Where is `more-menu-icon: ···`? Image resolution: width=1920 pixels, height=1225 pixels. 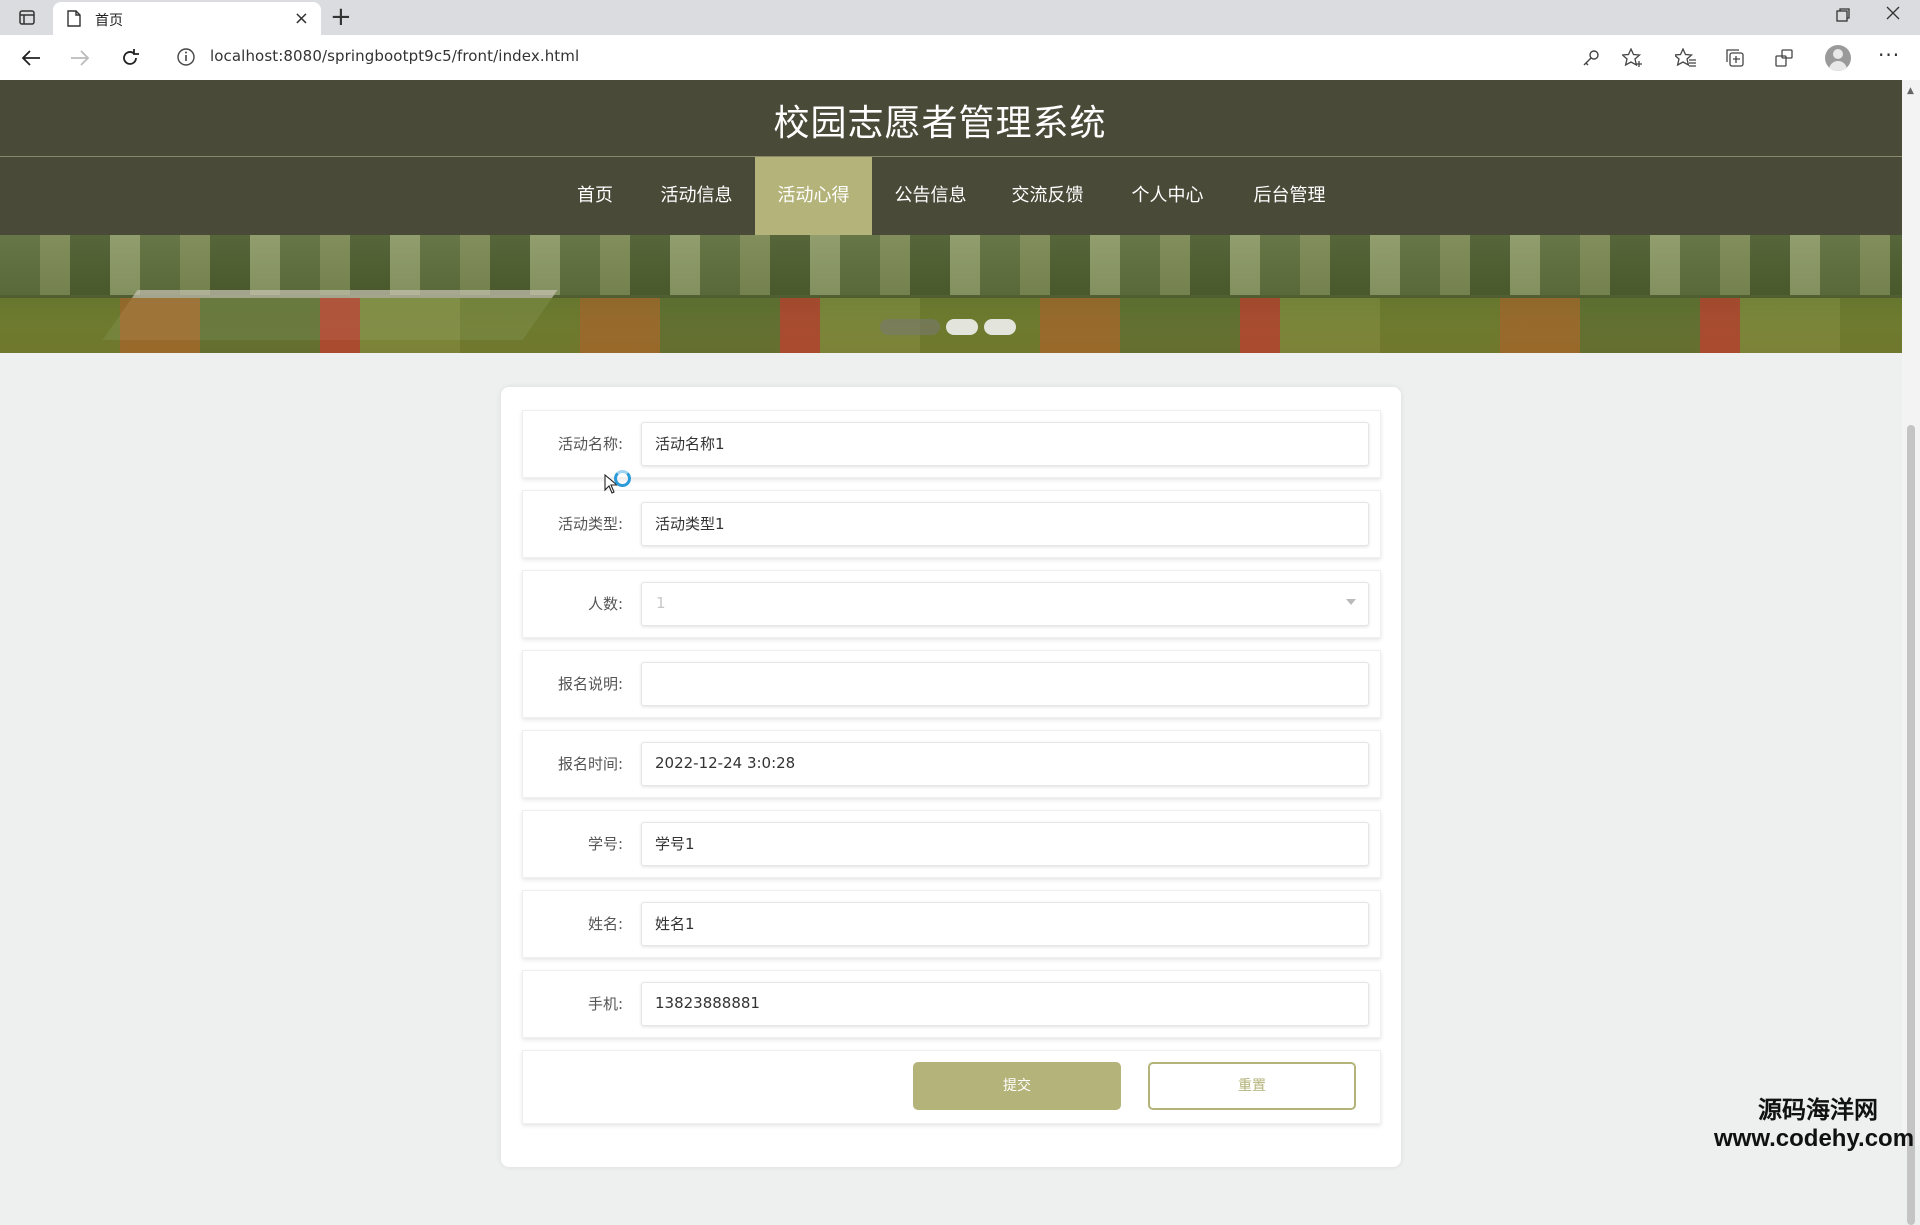 more-menu-icon: ··· is located at coordinates (1889, 55).